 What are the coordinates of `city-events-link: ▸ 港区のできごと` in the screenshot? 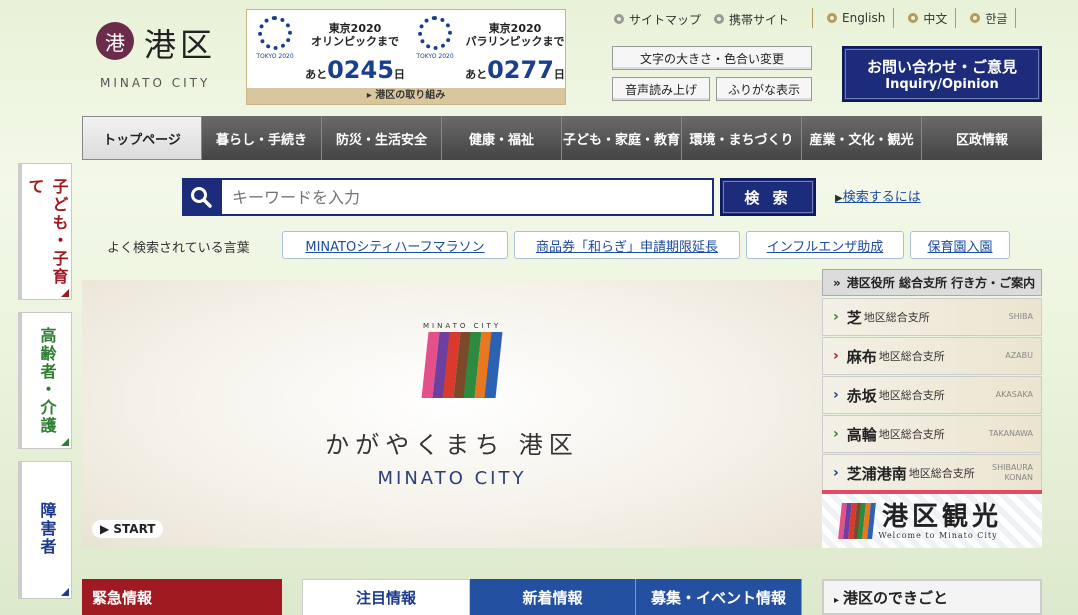 It's located at (932, 597).